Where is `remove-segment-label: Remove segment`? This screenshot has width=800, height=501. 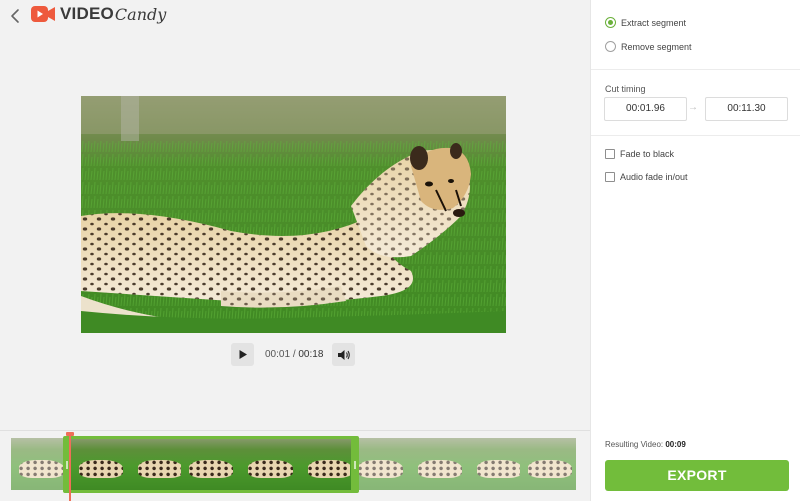
remove-segment-label: Remove segment is located at coordinates (656, 46).